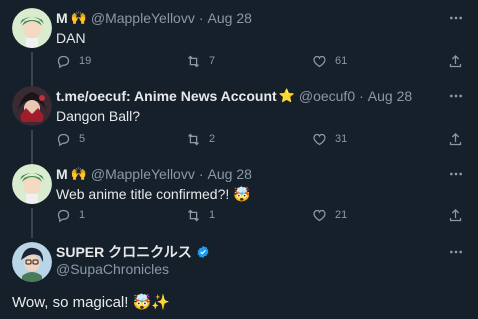  I want to click on retweet-count: 7, so click(212, 61).